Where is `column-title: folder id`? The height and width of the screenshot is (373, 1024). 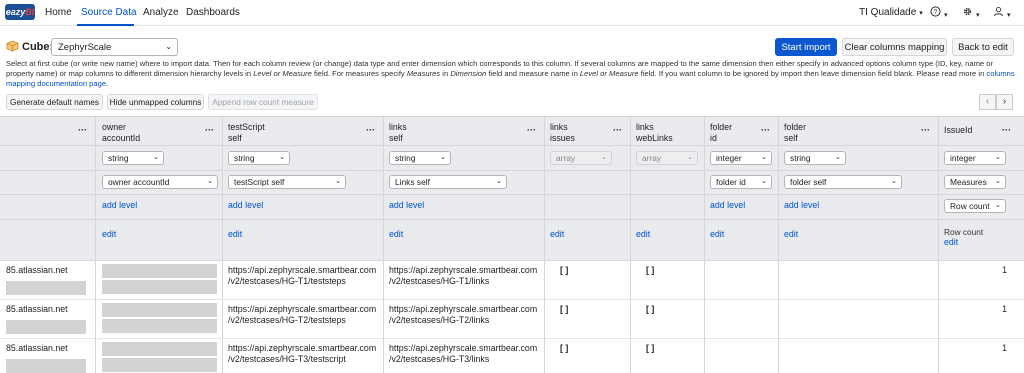
column-title: folder id is located at coordinates (721, 132).